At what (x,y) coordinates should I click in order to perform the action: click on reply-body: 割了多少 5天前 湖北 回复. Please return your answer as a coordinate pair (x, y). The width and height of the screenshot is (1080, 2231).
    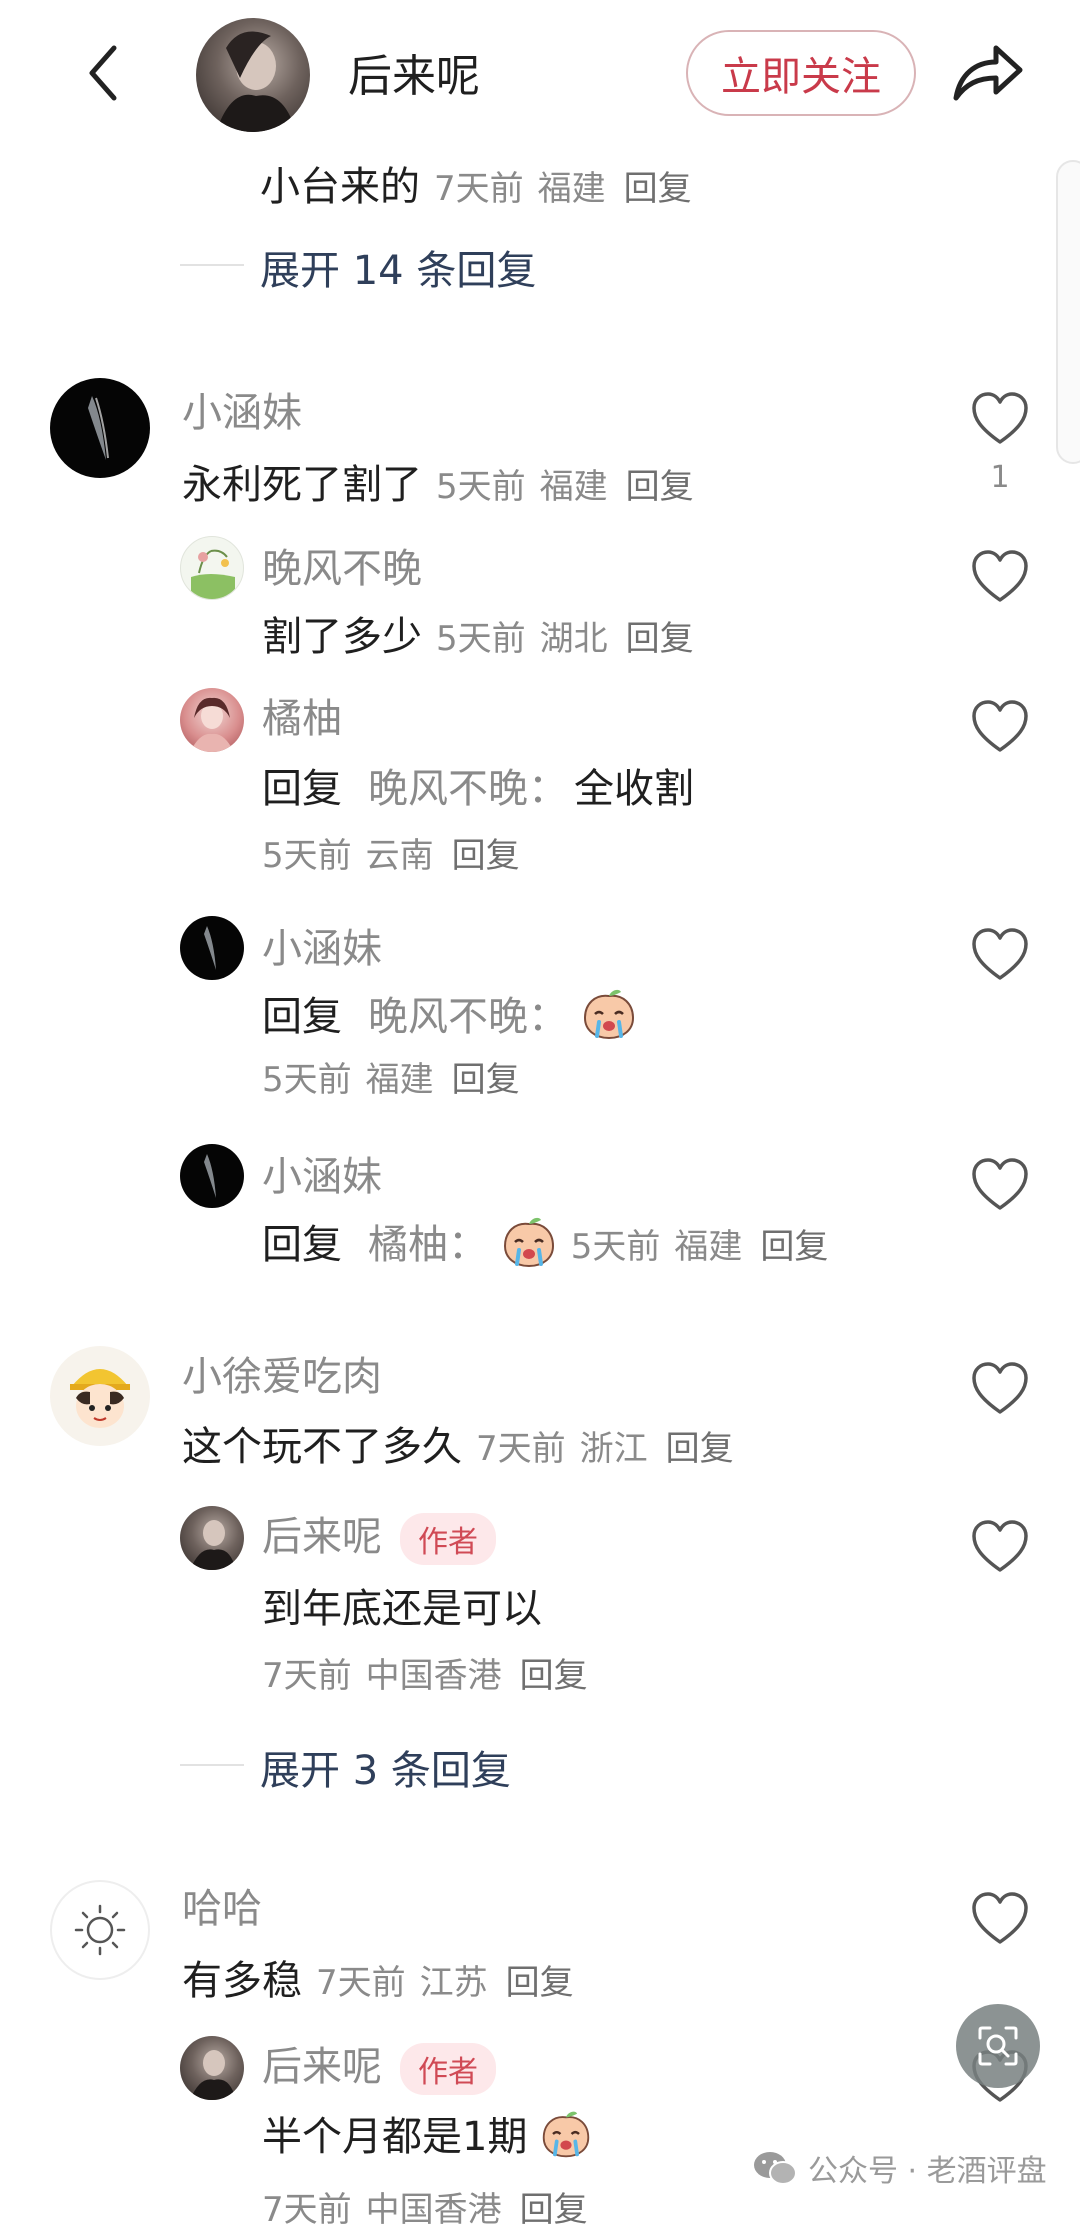
    Looking at the image, I should click on (478, 633).